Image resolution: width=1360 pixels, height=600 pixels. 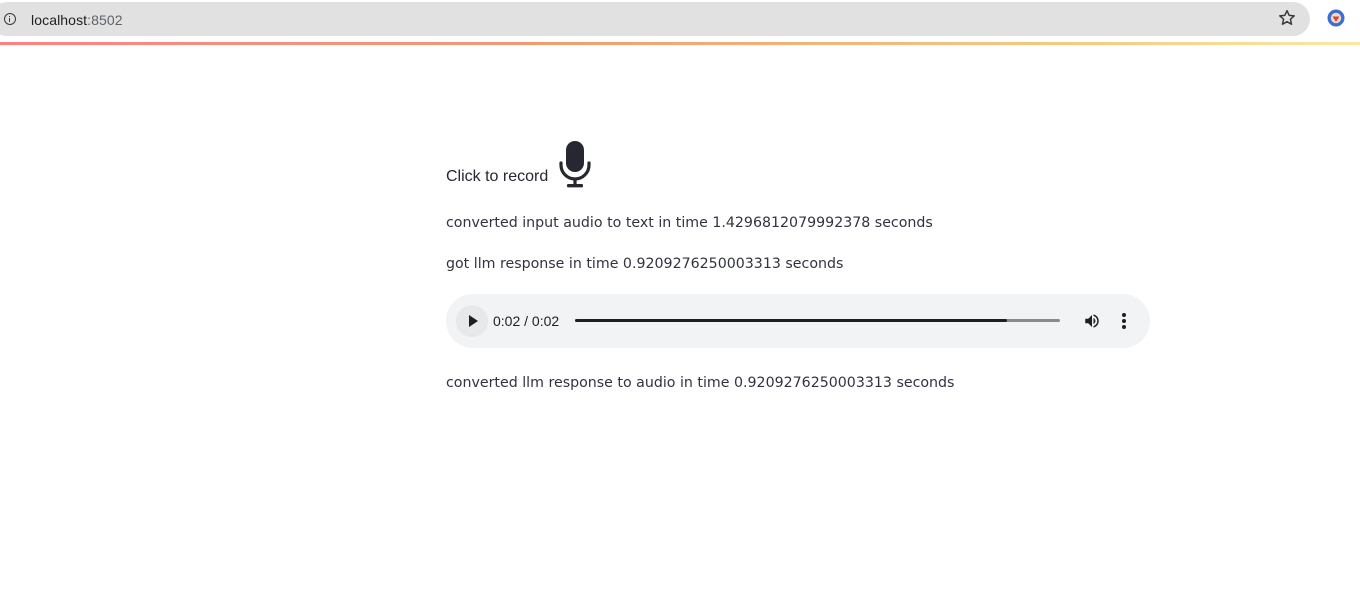 What do you see at coordinates (1336, 18) in the screenshot?
I see `profile-avatar-icon` at bounding box center [1336, 18].